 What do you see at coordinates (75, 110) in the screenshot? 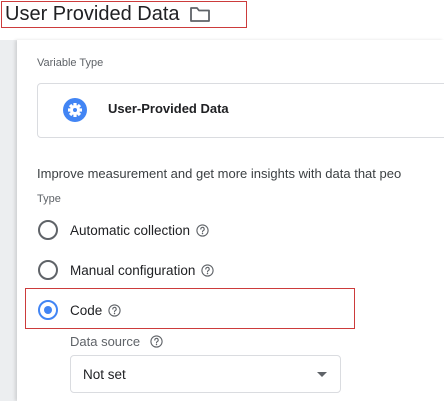
I see `gear-icon` at bounding box center [75, 110].